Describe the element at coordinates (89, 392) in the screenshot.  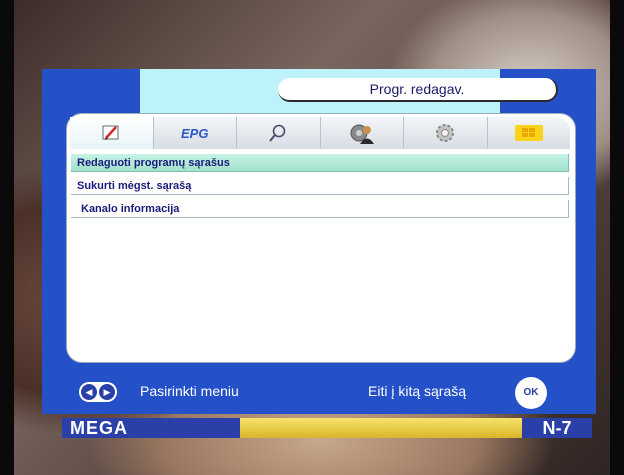
I see `arrow-left-icon: ◀` at that location.